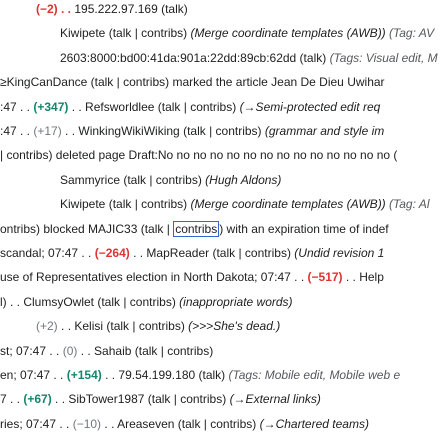 The image size is (448, 448). I want to click on log-entry-meta: (Tag: Al, so click(409, 204).